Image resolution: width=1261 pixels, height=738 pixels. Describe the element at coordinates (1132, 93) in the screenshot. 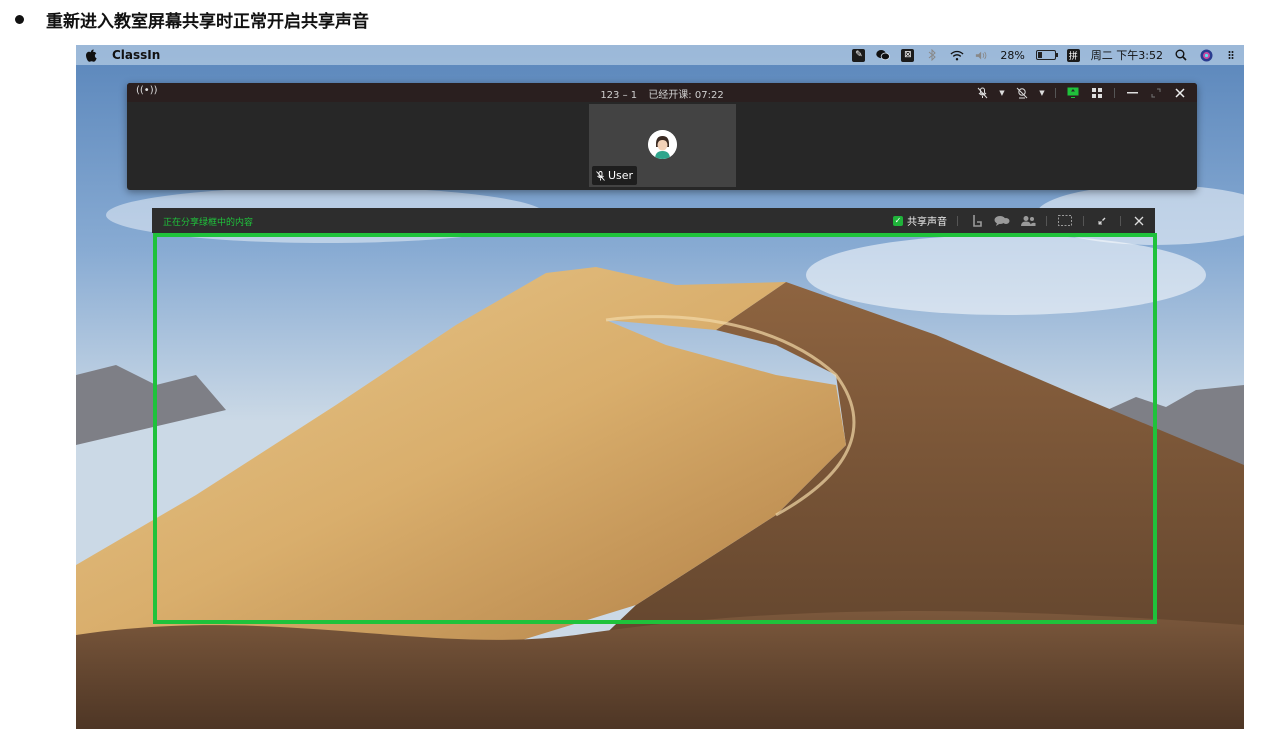

I see `minimize-icon` at that location.